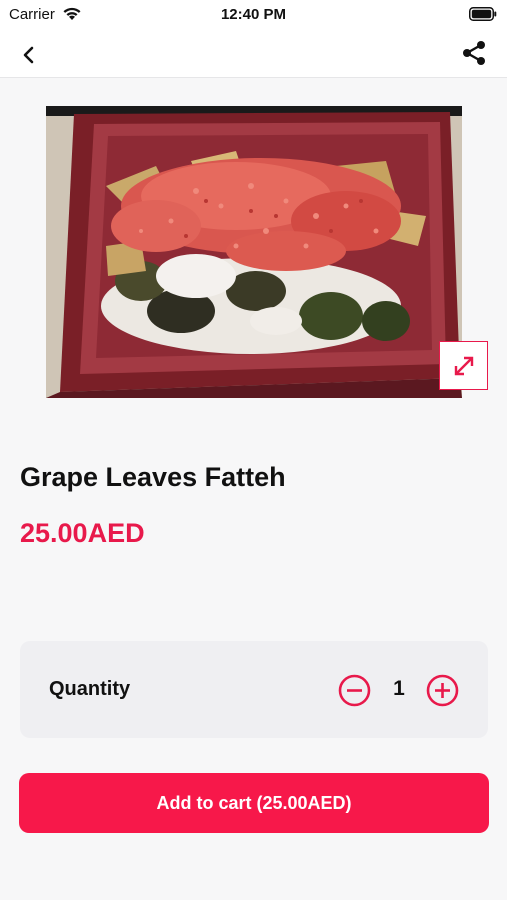 Image resolution: width=507 pixels, height=900 pixels. I want to click on chevron-left-icon, so click(28, 55).